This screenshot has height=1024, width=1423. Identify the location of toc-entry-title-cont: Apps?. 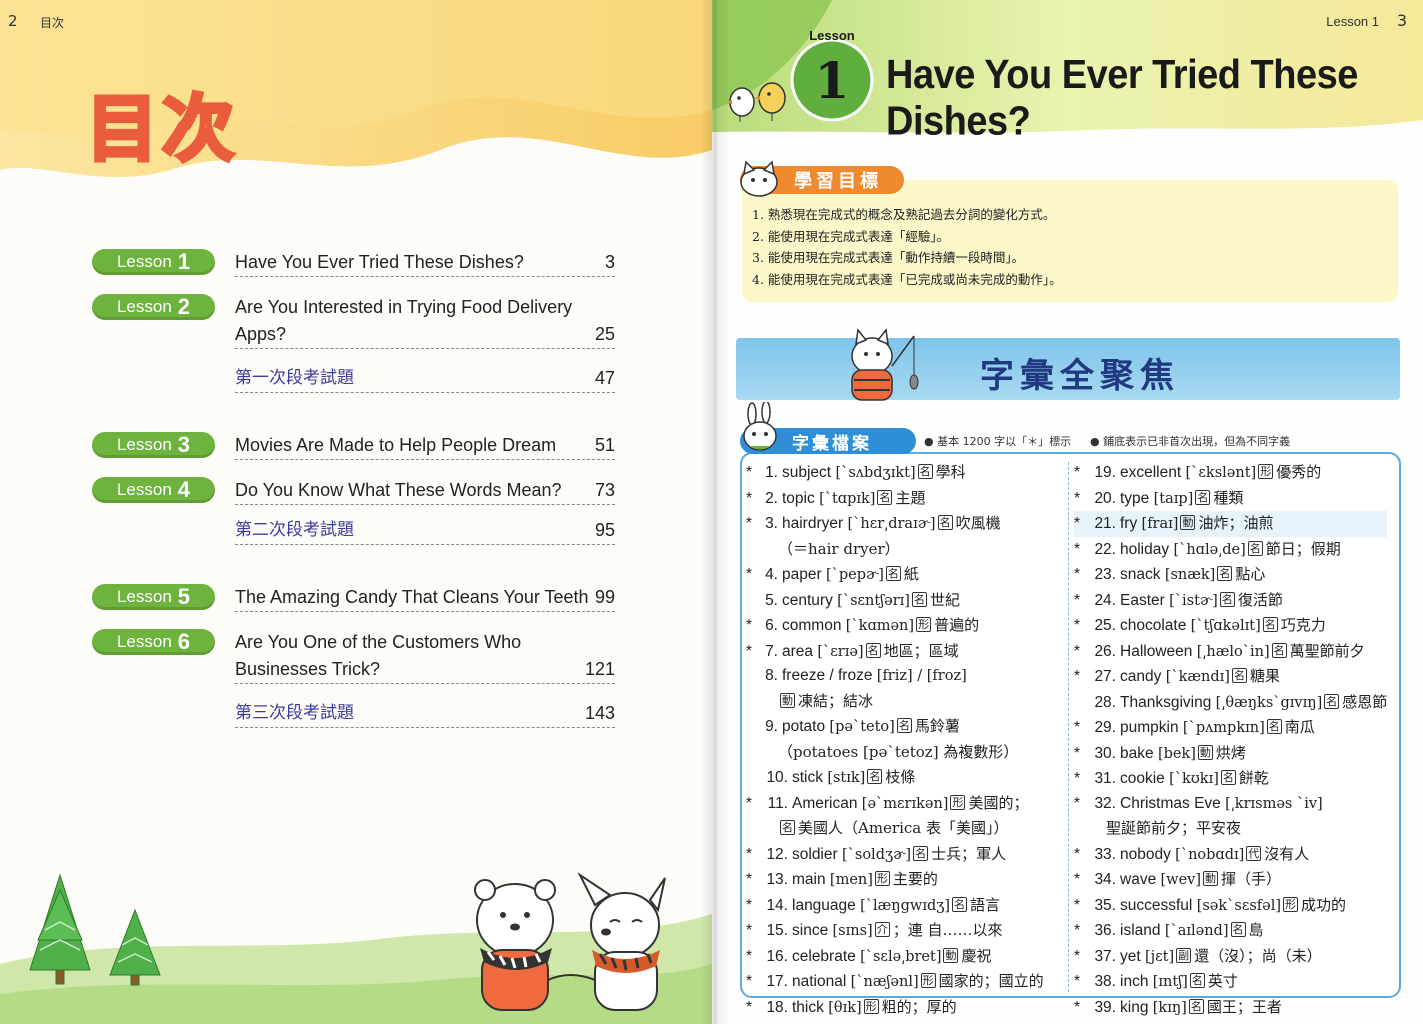
(261, 334).